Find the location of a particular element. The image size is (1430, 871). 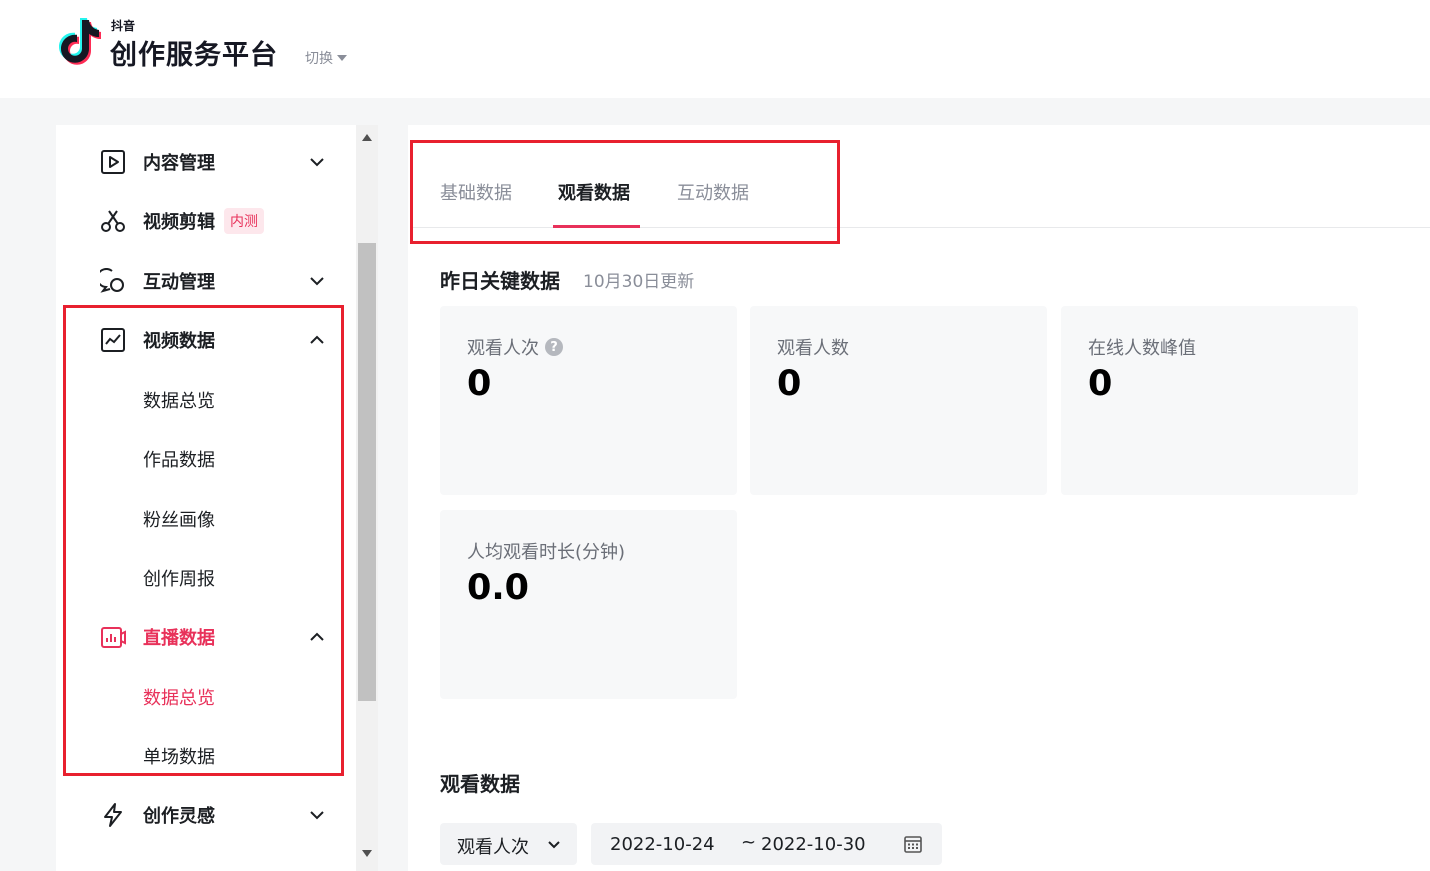

sidebar-subitem-live-overview: 数据总览 is located at coordinates (179, 697).